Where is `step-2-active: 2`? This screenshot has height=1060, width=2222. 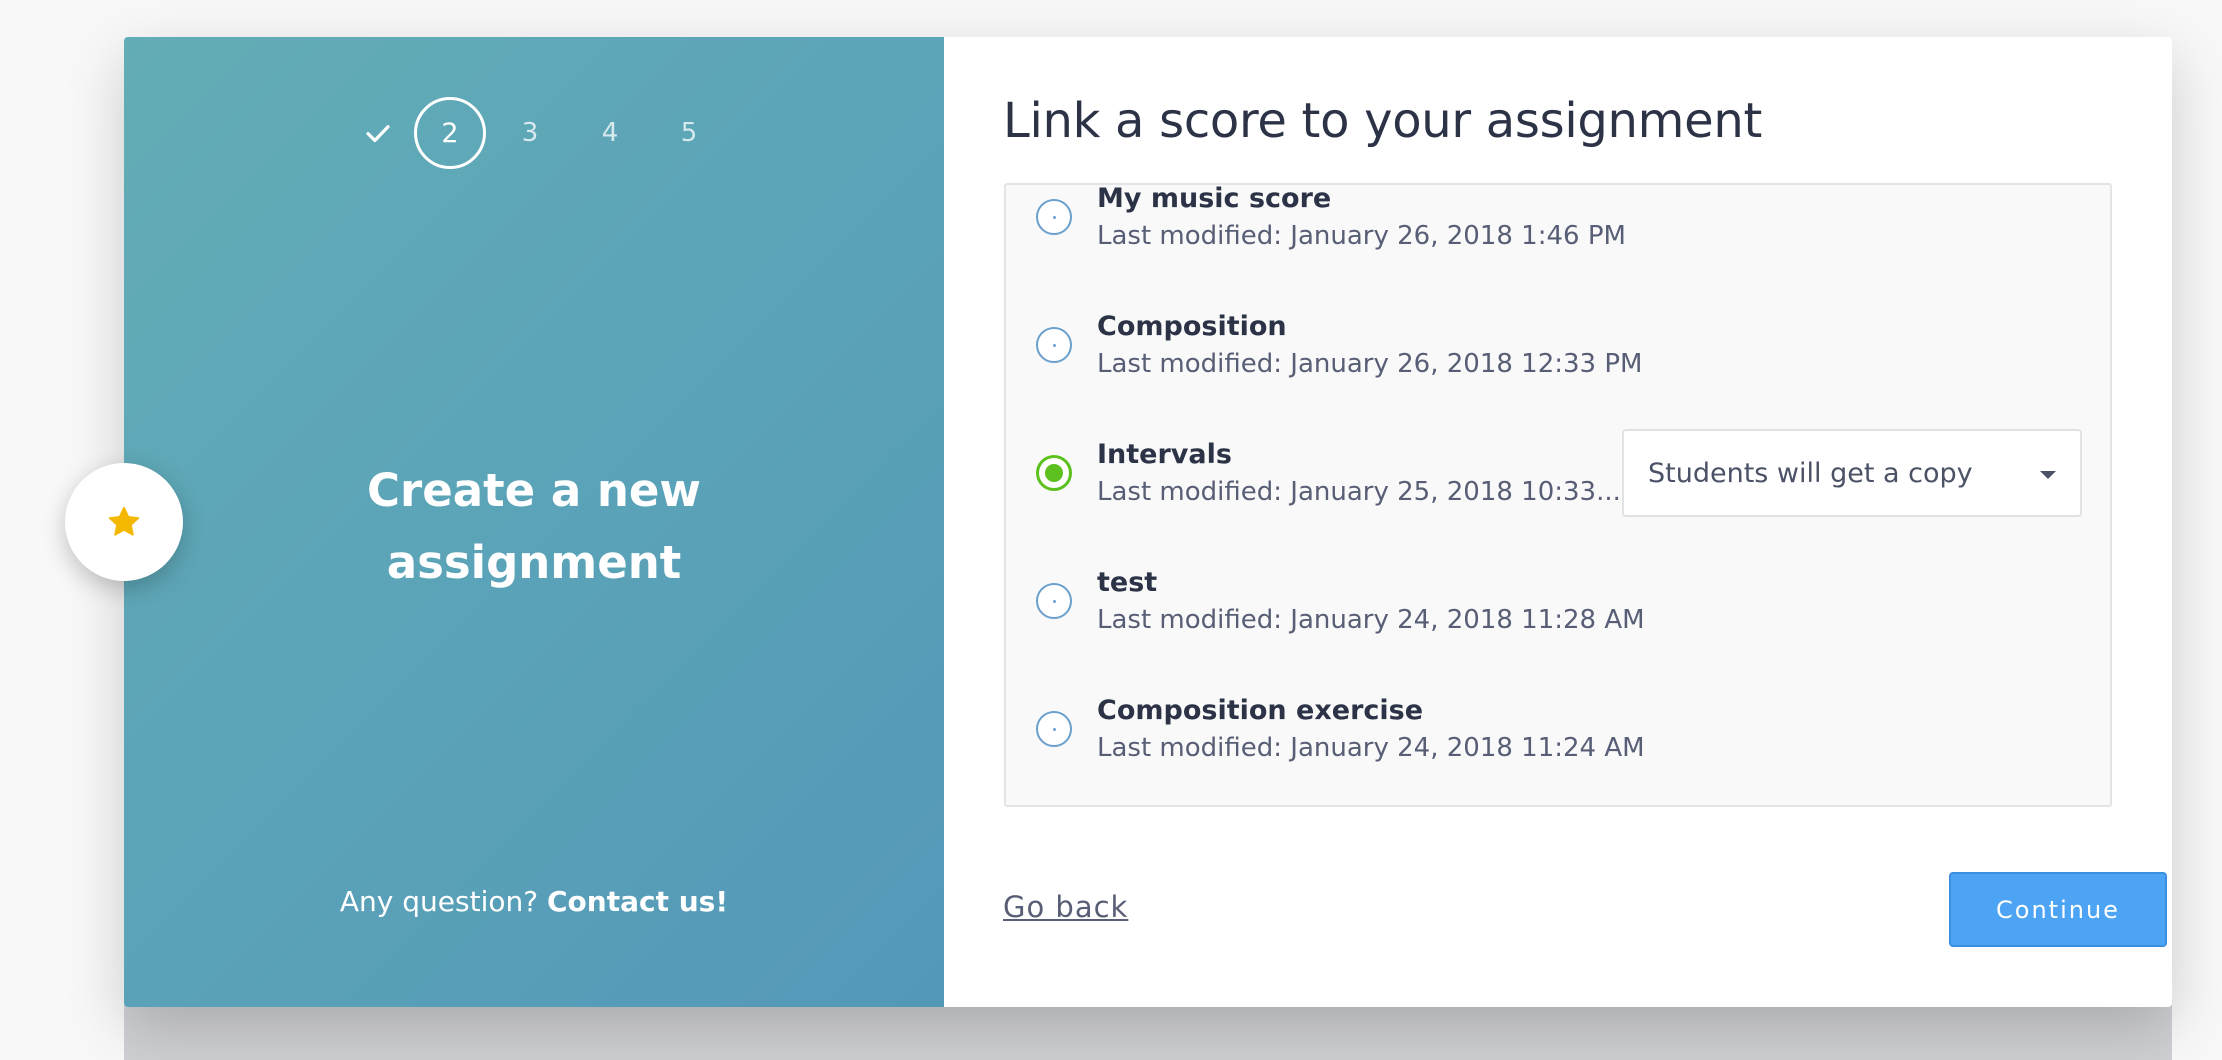 step-2-active: 2 is located at coordinates (450, 133).